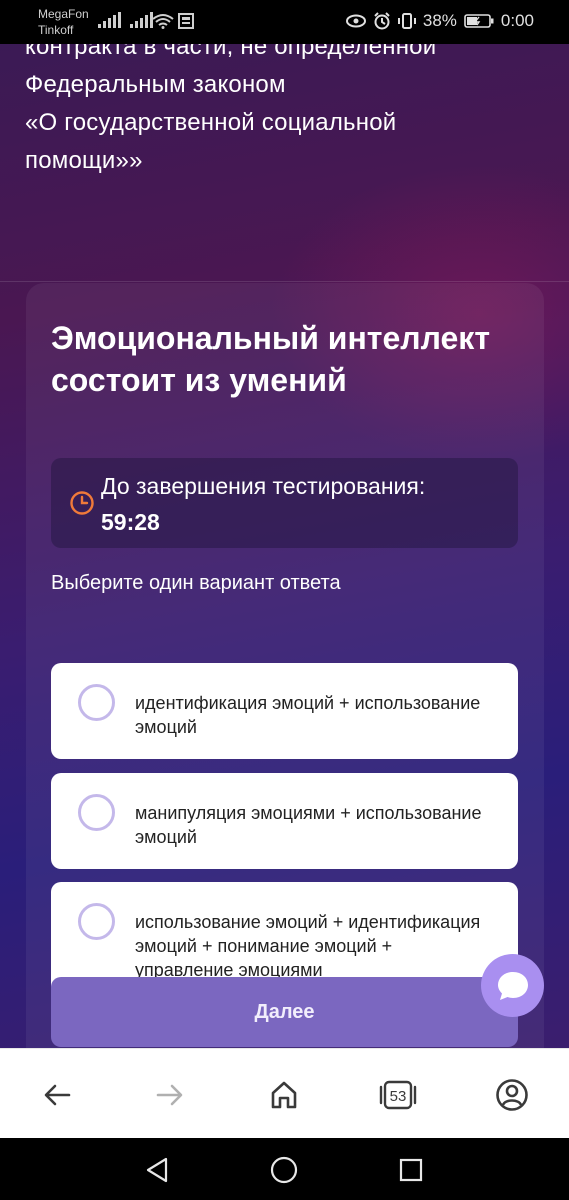 Image resolution: width=569 pixels, height=1200 pixels. Describe the element at coordinates (63, 14) in the screenshot. I see `carrier-1: MegaFon` at that location.